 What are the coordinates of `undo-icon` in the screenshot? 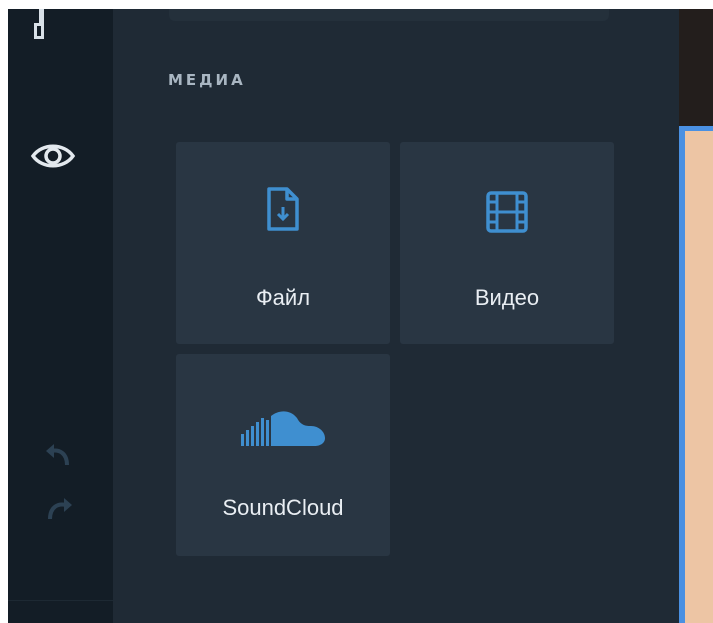 It's located at (58, 454).